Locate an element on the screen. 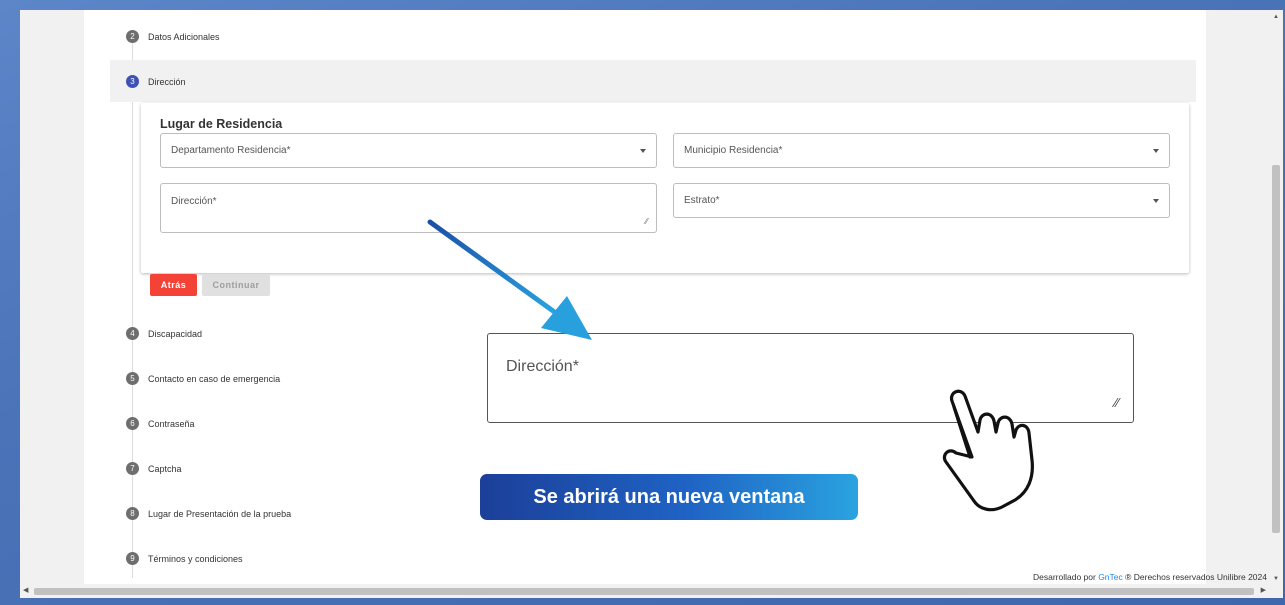  scroll-down-icon: ▼ is located at coordinates (1276, 579).